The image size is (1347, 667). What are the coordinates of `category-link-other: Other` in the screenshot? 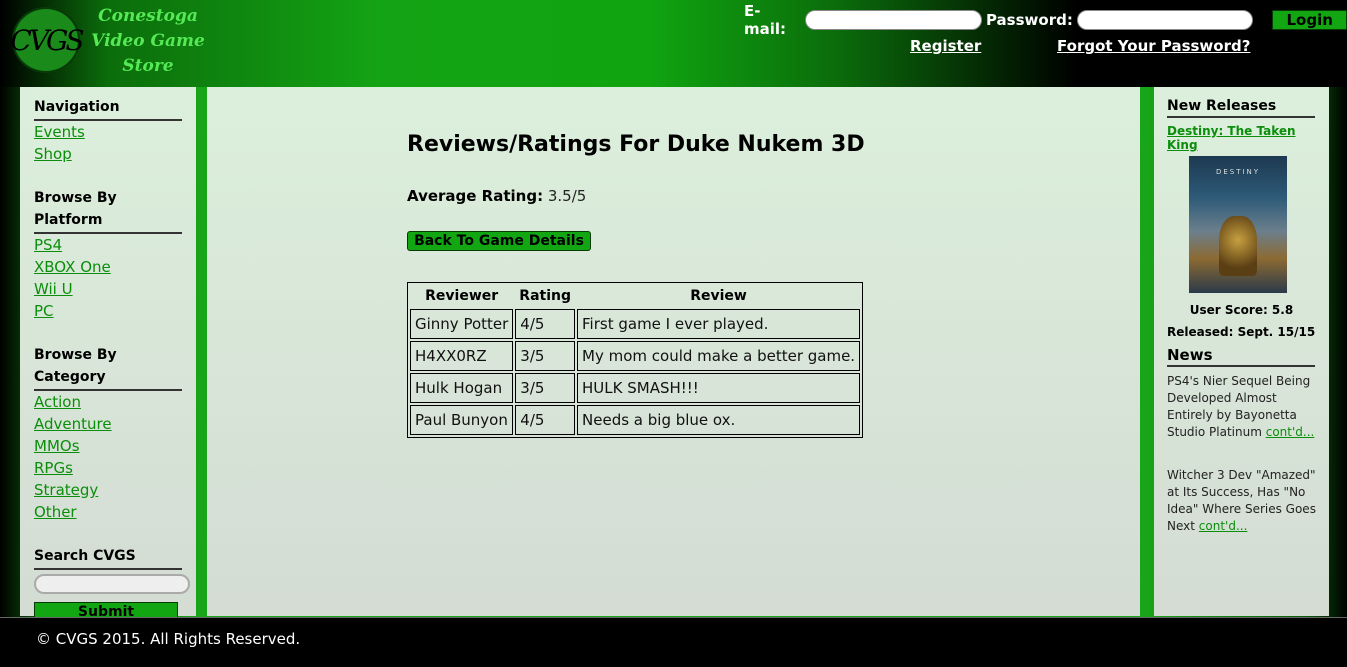 It's located at (108, 512).